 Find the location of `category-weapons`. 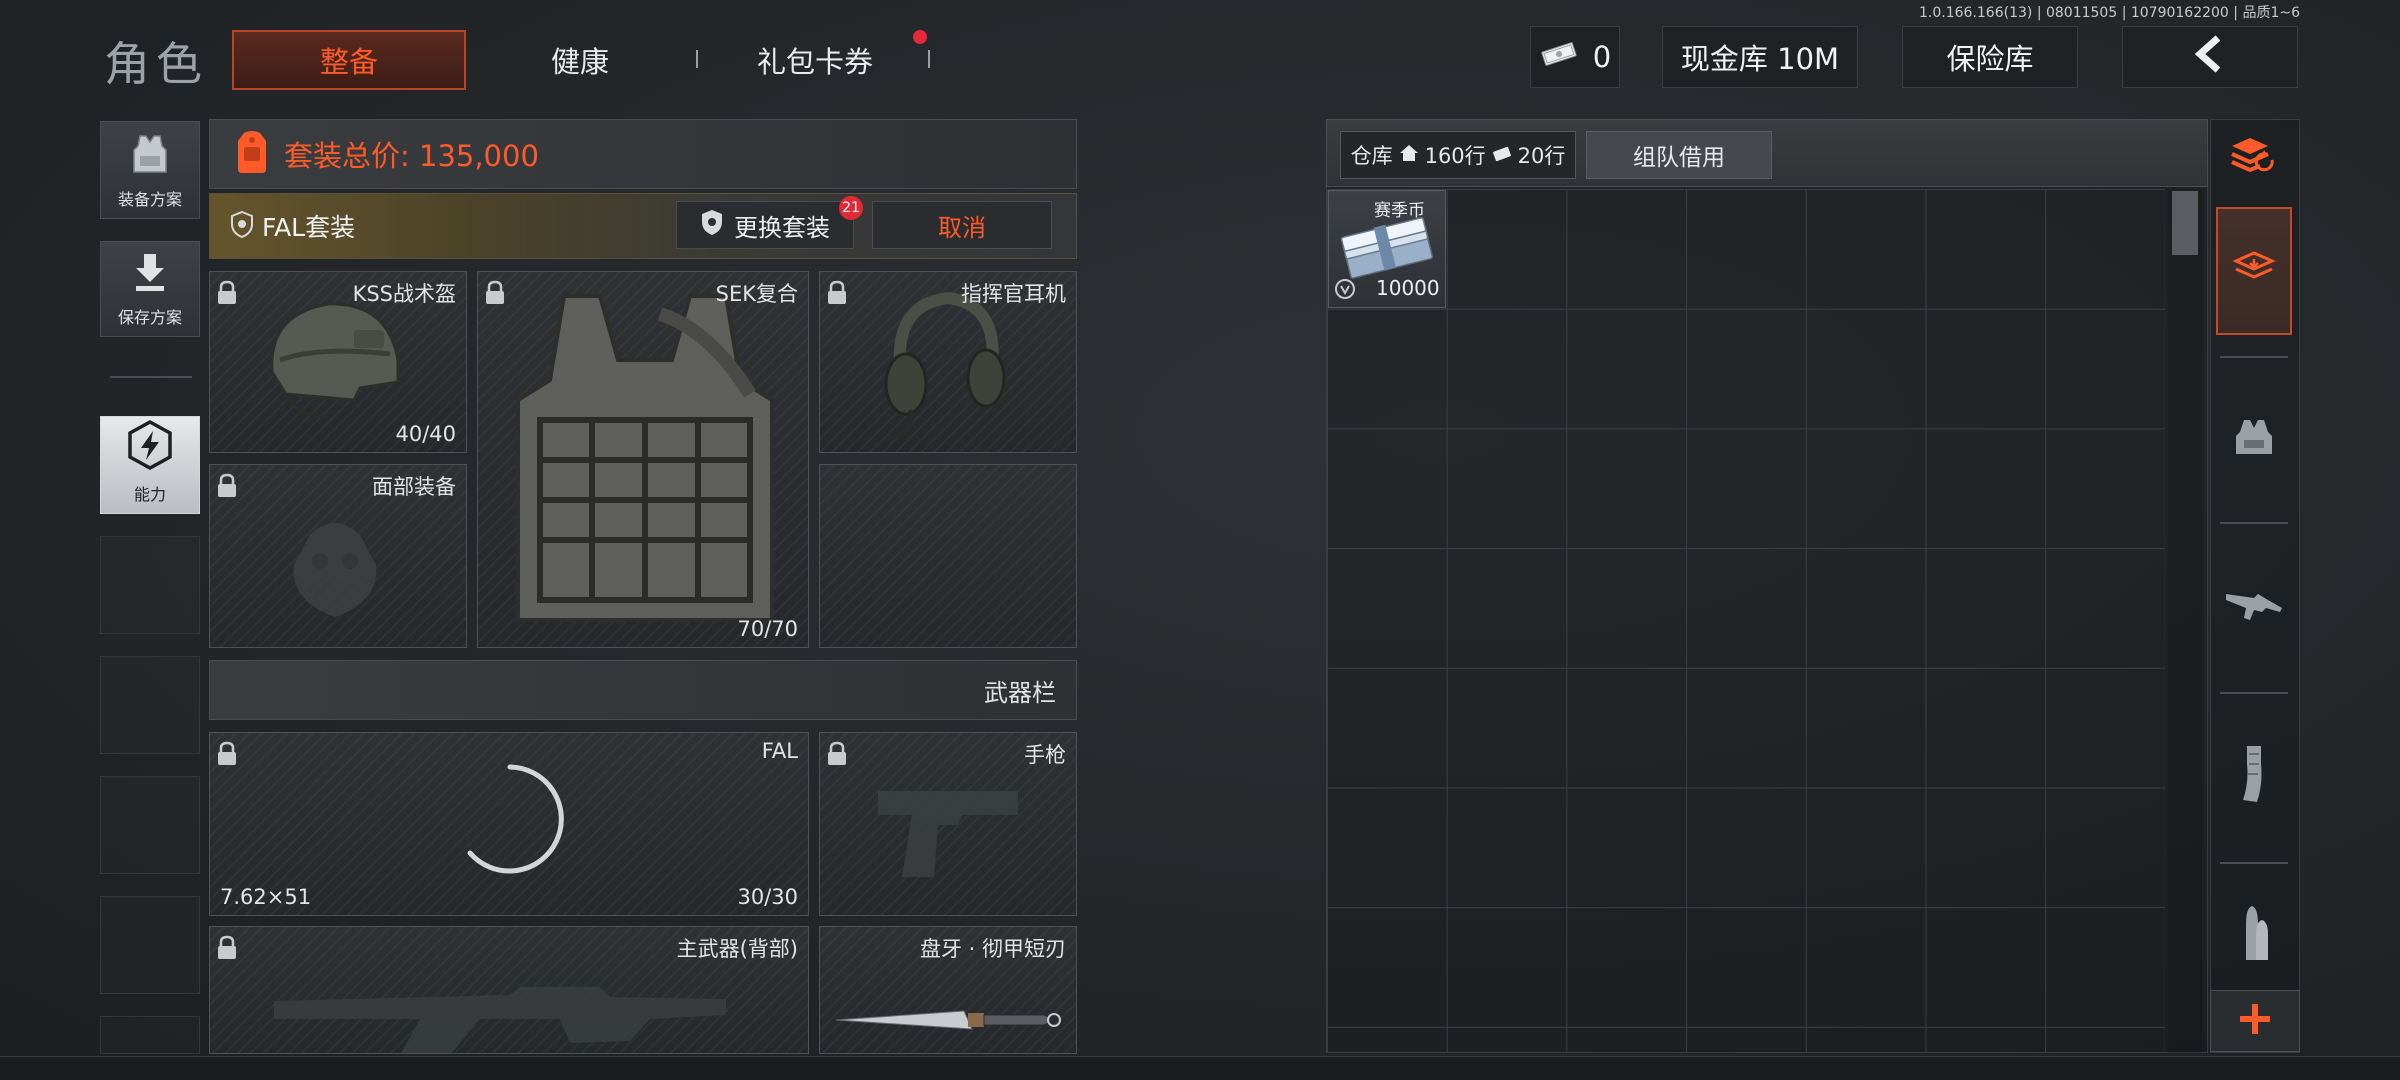

category-weapons is located at coordinates (2254, 606).